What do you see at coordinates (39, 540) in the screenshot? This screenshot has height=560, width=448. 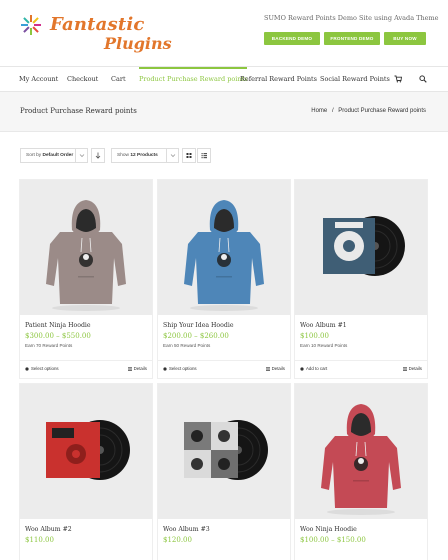 I see `product-price: $110.00` at bounding box center [39, 540].